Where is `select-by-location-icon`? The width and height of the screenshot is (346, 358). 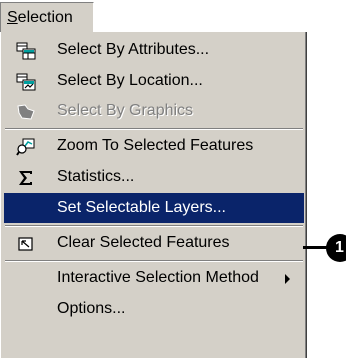 select-by-location-icon is located at coordinates (26, 81).